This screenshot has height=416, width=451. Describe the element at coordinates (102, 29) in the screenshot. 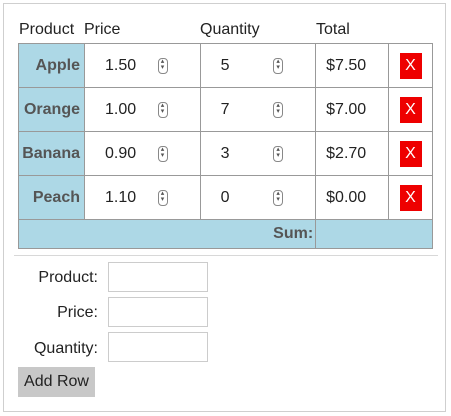

I see `header-price: Price` at that location.